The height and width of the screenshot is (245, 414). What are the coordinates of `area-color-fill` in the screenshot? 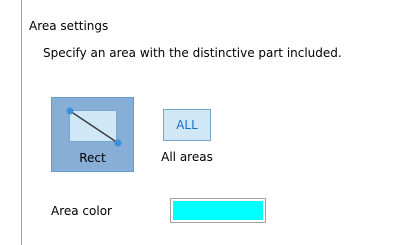 It's located at (218, 210).